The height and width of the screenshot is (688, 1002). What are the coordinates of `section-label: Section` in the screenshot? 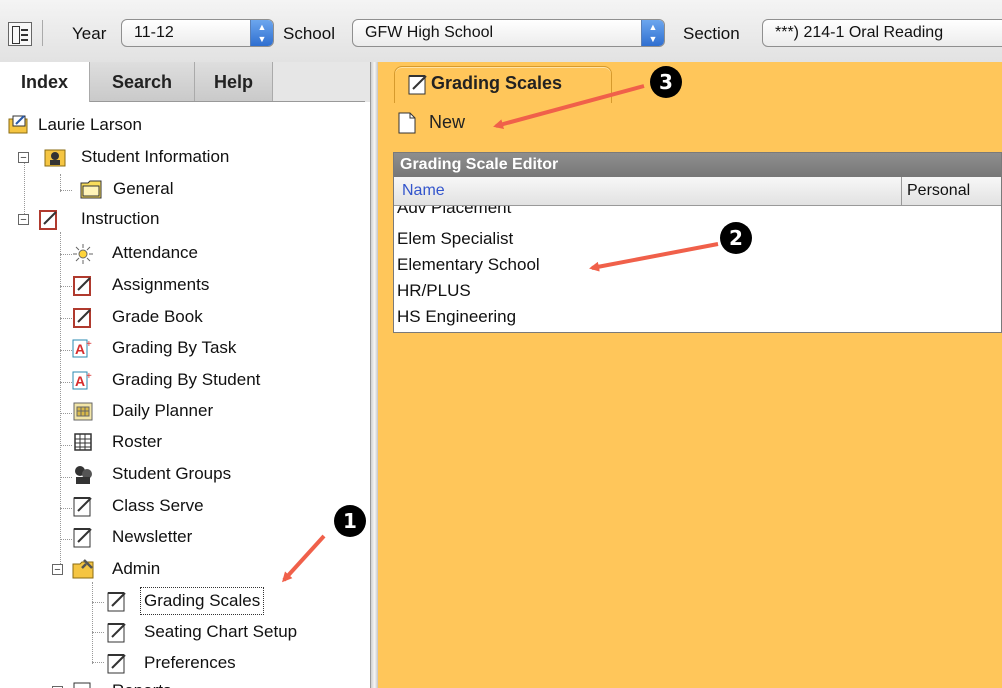 It's located at (711, 33).